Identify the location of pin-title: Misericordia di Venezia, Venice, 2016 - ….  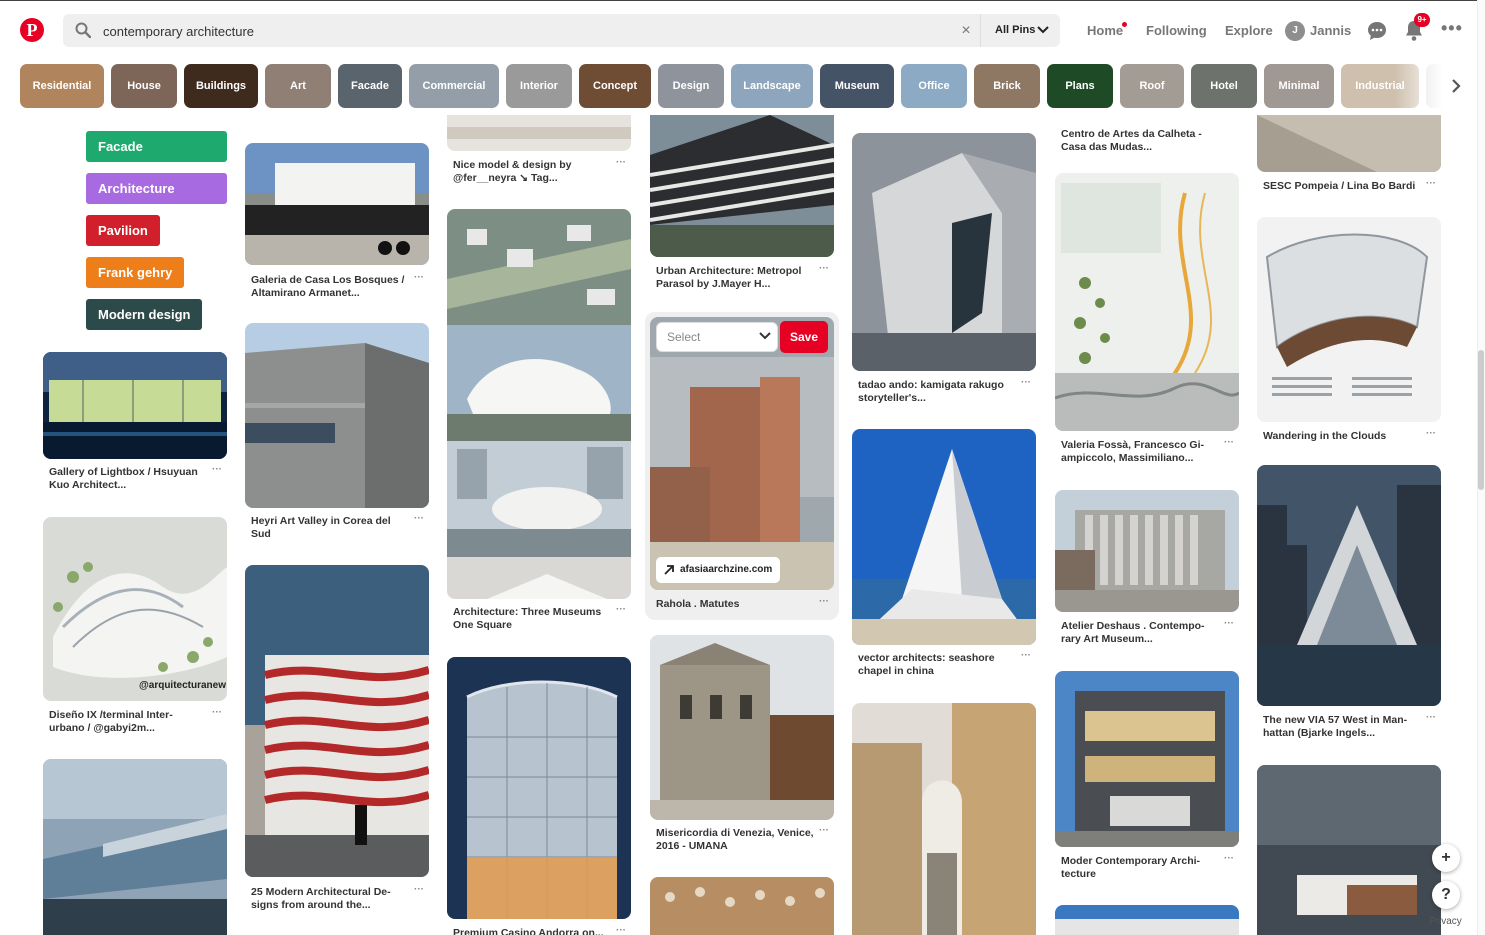
(735, 839).